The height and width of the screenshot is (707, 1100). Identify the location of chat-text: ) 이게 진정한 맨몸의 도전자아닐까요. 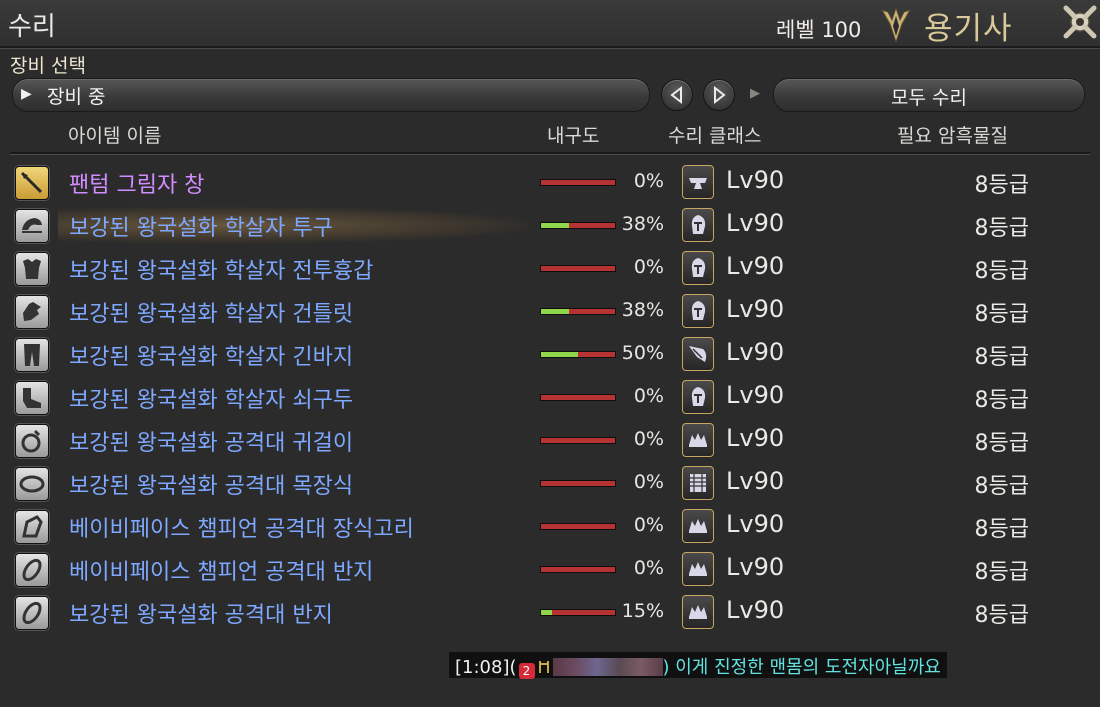
(801, 667).